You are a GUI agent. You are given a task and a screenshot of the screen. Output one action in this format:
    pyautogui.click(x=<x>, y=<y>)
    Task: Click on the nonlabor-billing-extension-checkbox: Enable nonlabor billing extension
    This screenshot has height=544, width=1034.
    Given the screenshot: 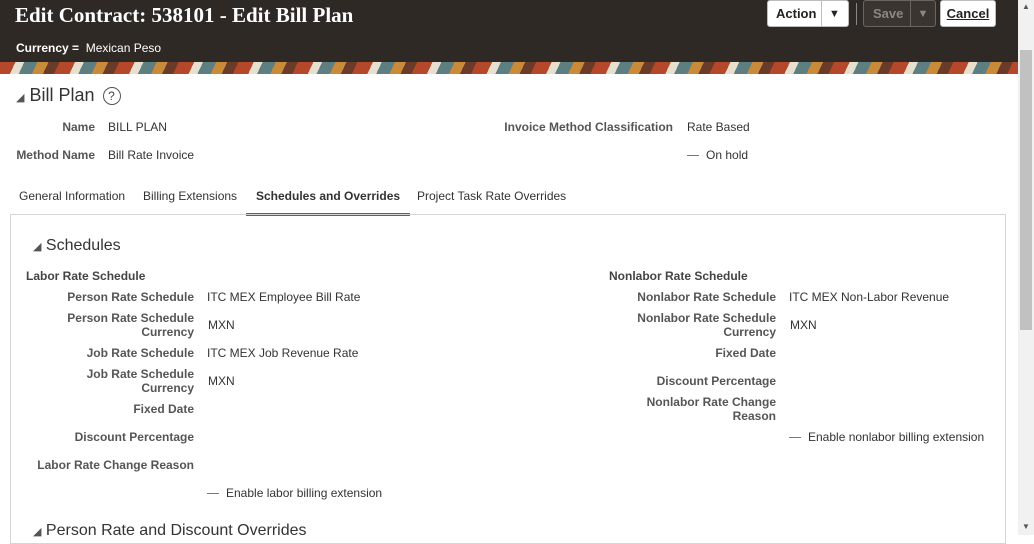 What is the action you would take?
    pyautogui.click(x=886, y=437)
    